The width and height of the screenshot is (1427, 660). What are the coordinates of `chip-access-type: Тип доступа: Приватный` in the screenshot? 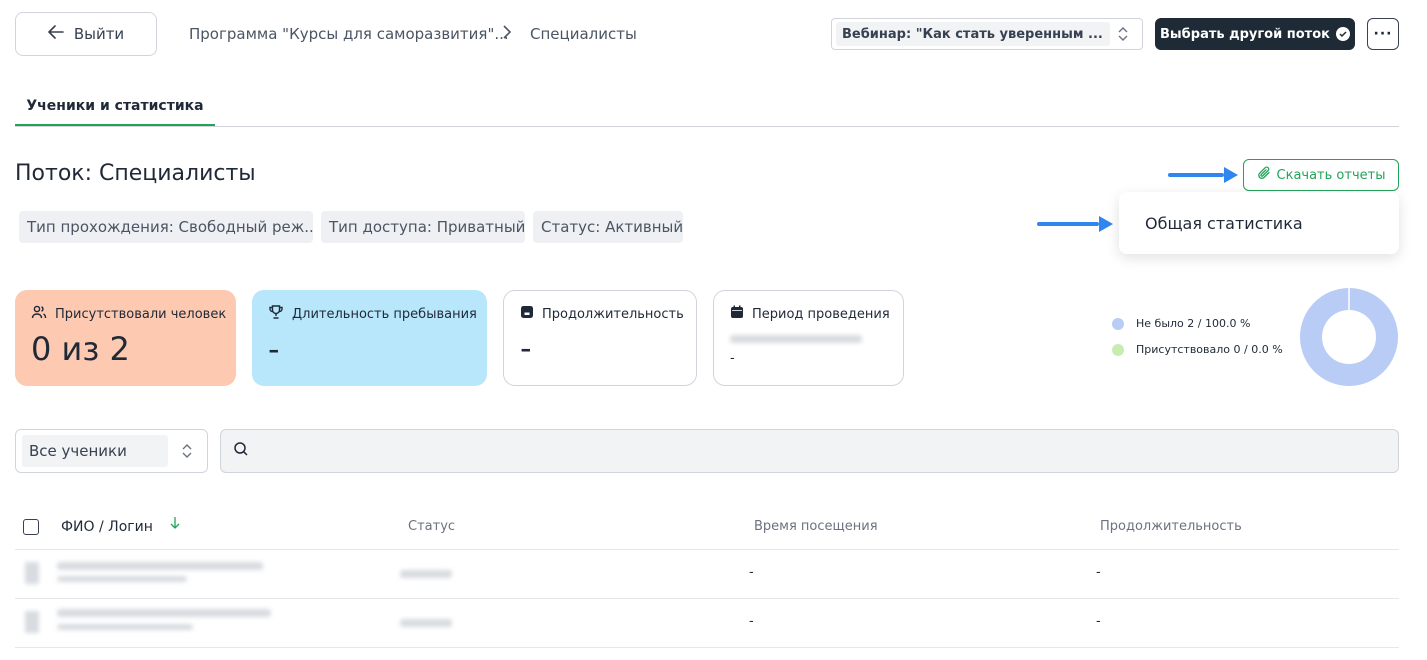 It's located at (423, 227).